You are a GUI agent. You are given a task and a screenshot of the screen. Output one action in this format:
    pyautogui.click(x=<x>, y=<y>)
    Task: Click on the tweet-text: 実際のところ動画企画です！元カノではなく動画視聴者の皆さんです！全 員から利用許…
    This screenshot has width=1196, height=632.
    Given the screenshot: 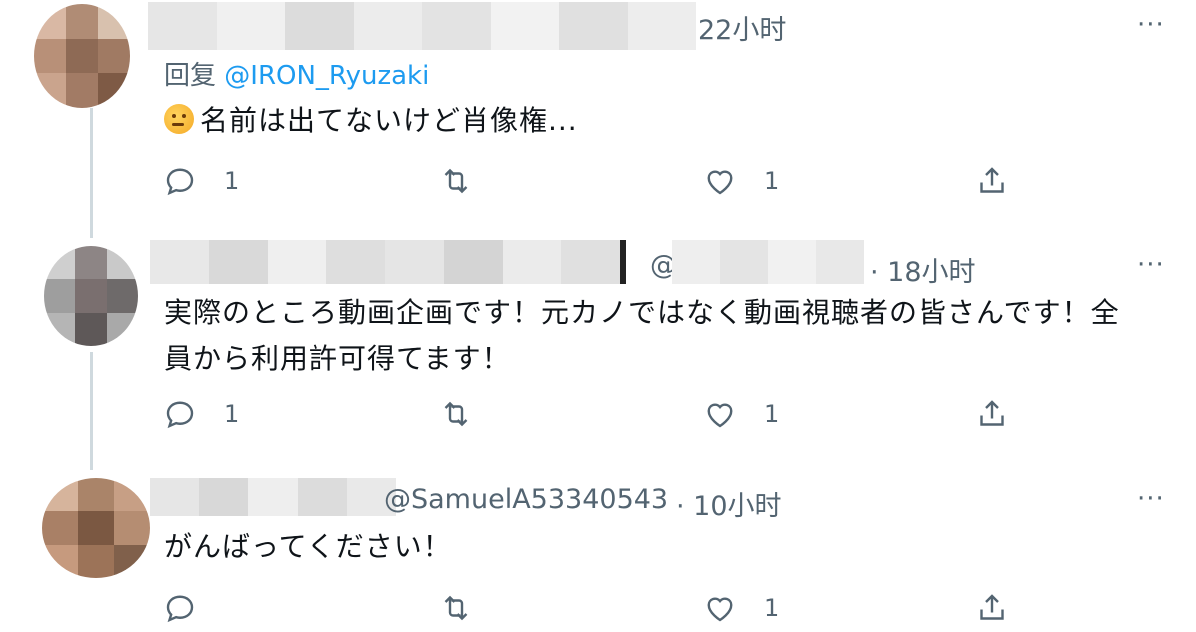 What is the action you would take?
    pyautogui.click(x=642, y=336)
    